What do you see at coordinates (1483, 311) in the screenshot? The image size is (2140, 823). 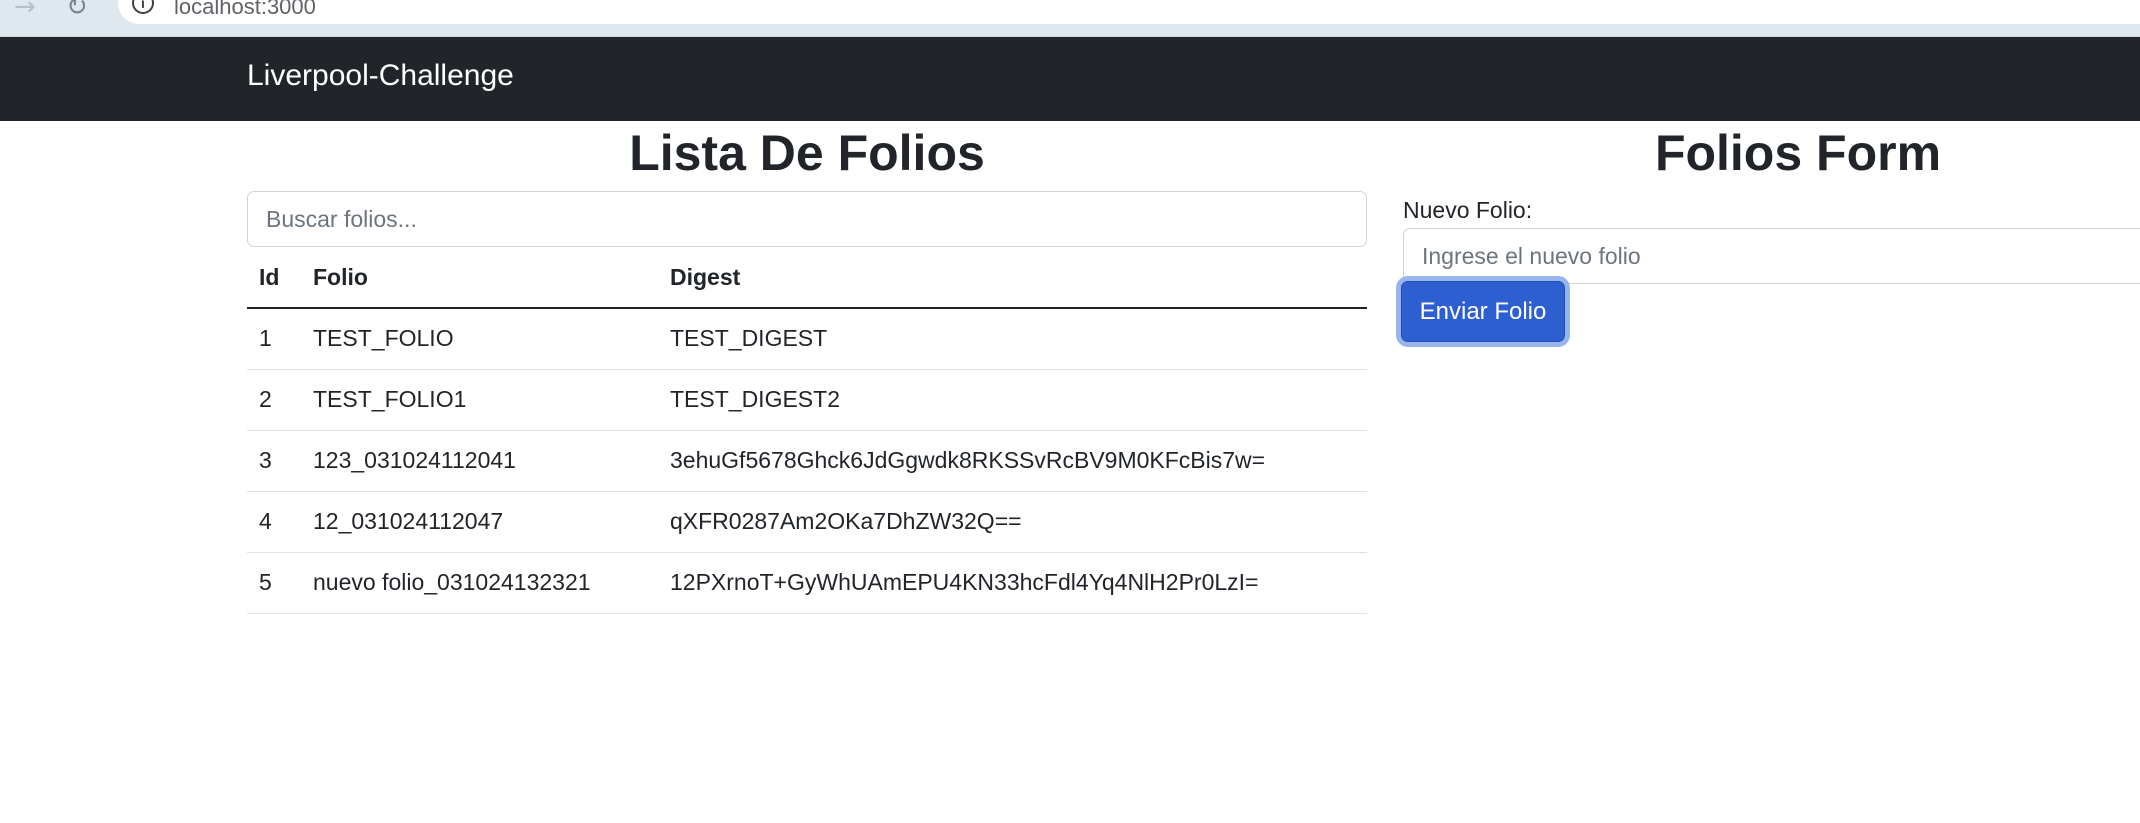 I see `submit-folio-button: Enviar Folio` at bounding box center [1483, 311].